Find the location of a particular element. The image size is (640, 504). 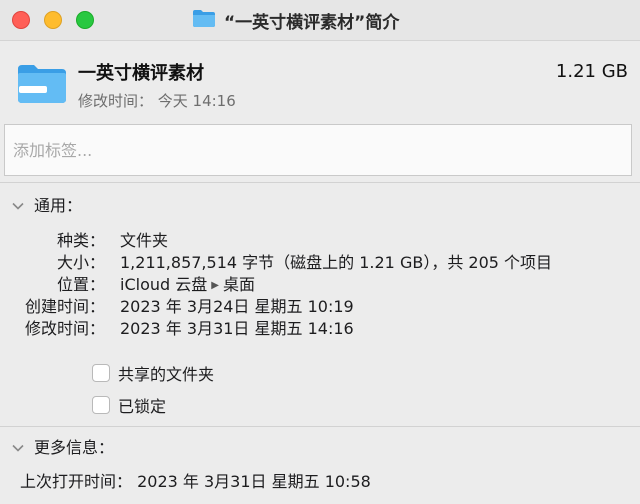

folder-size: 1.21 GB is located at coordinates (591, 71).